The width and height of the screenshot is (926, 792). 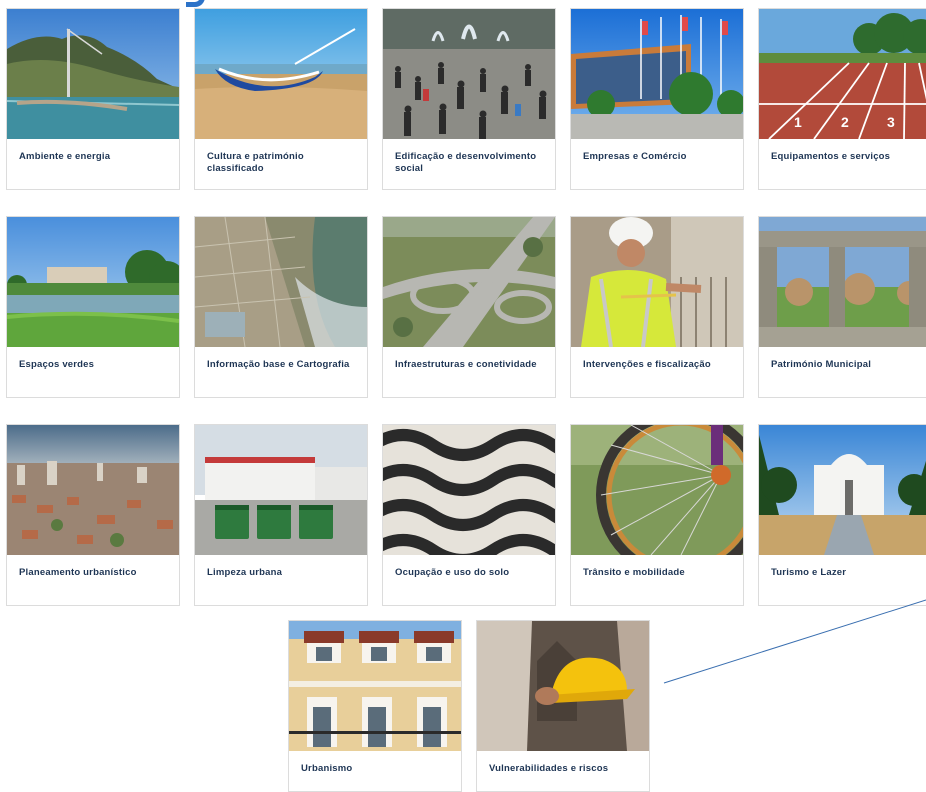 What do you see at coordinates (657, 490) in the screenshot?
I see `bicycle-wheel-photo` at bounding box center [657, 490].